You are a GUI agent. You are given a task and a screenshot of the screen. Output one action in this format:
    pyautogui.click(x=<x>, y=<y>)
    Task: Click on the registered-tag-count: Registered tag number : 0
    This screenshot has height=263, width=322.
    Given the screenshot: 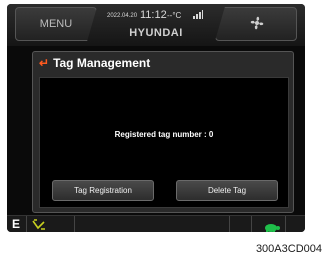 What is the action you would take?
    pyautogui.click(x=164, y=134)
    